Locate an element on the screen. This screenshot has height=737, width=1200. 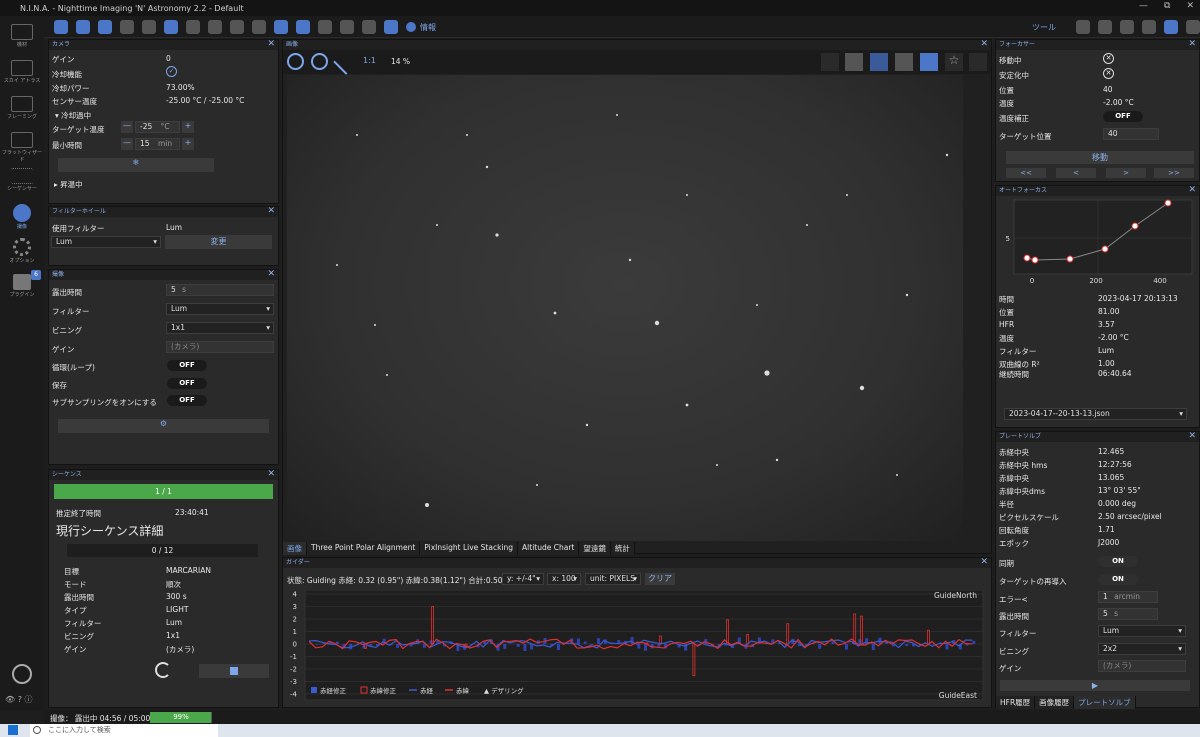
history-icon is located at coordinates (1171, 27).